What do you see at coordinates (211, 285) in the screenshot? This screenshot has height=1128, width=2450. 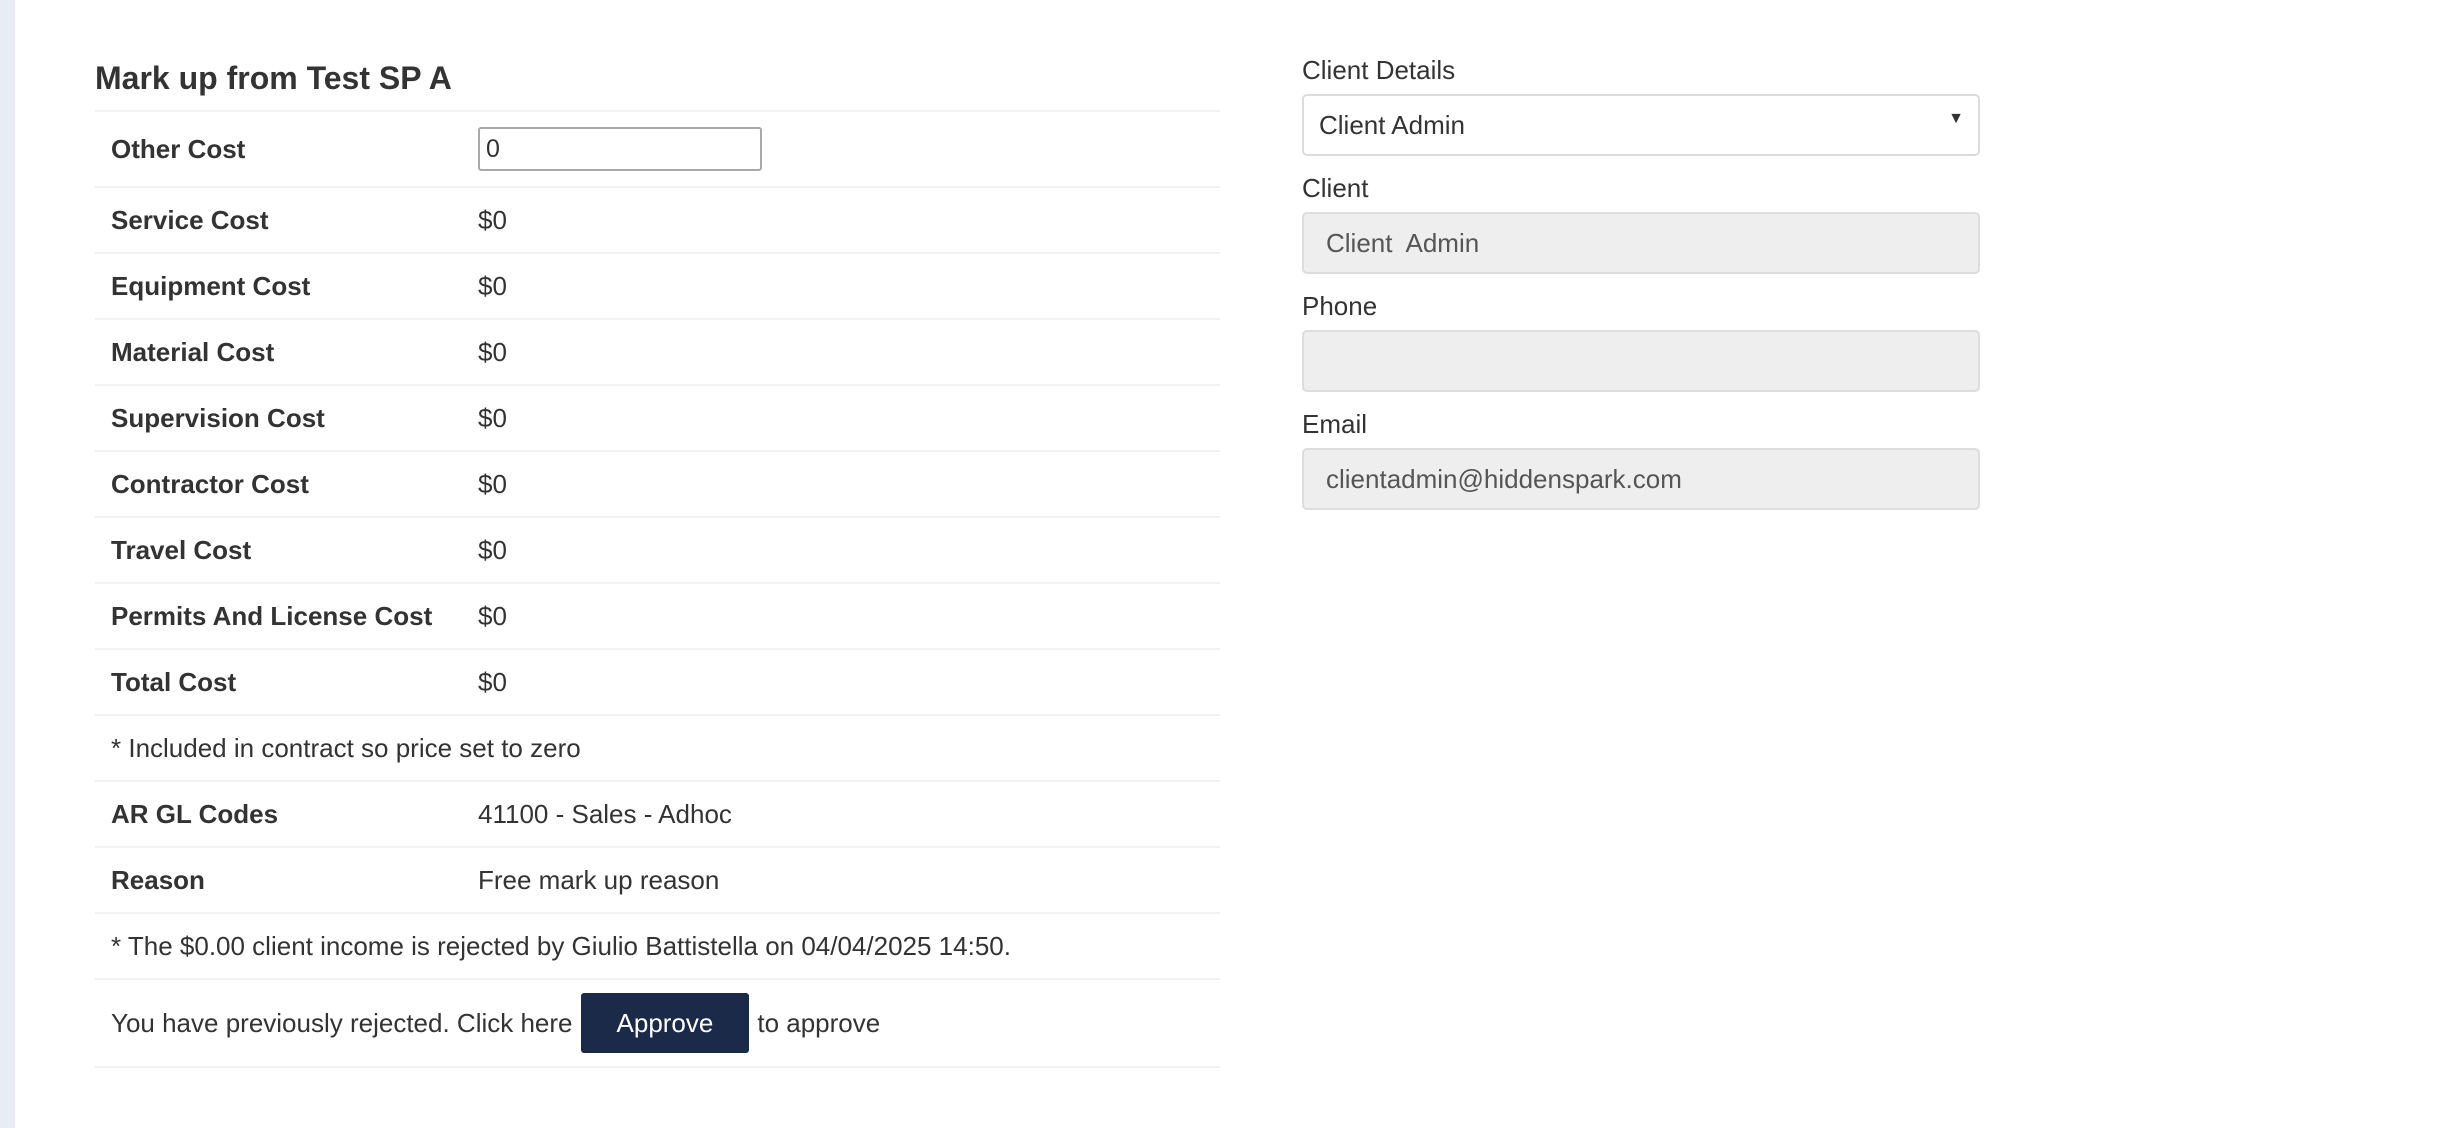 I see `equipment-cost-label: Equipment Cost` at bounding box center [211, 285].